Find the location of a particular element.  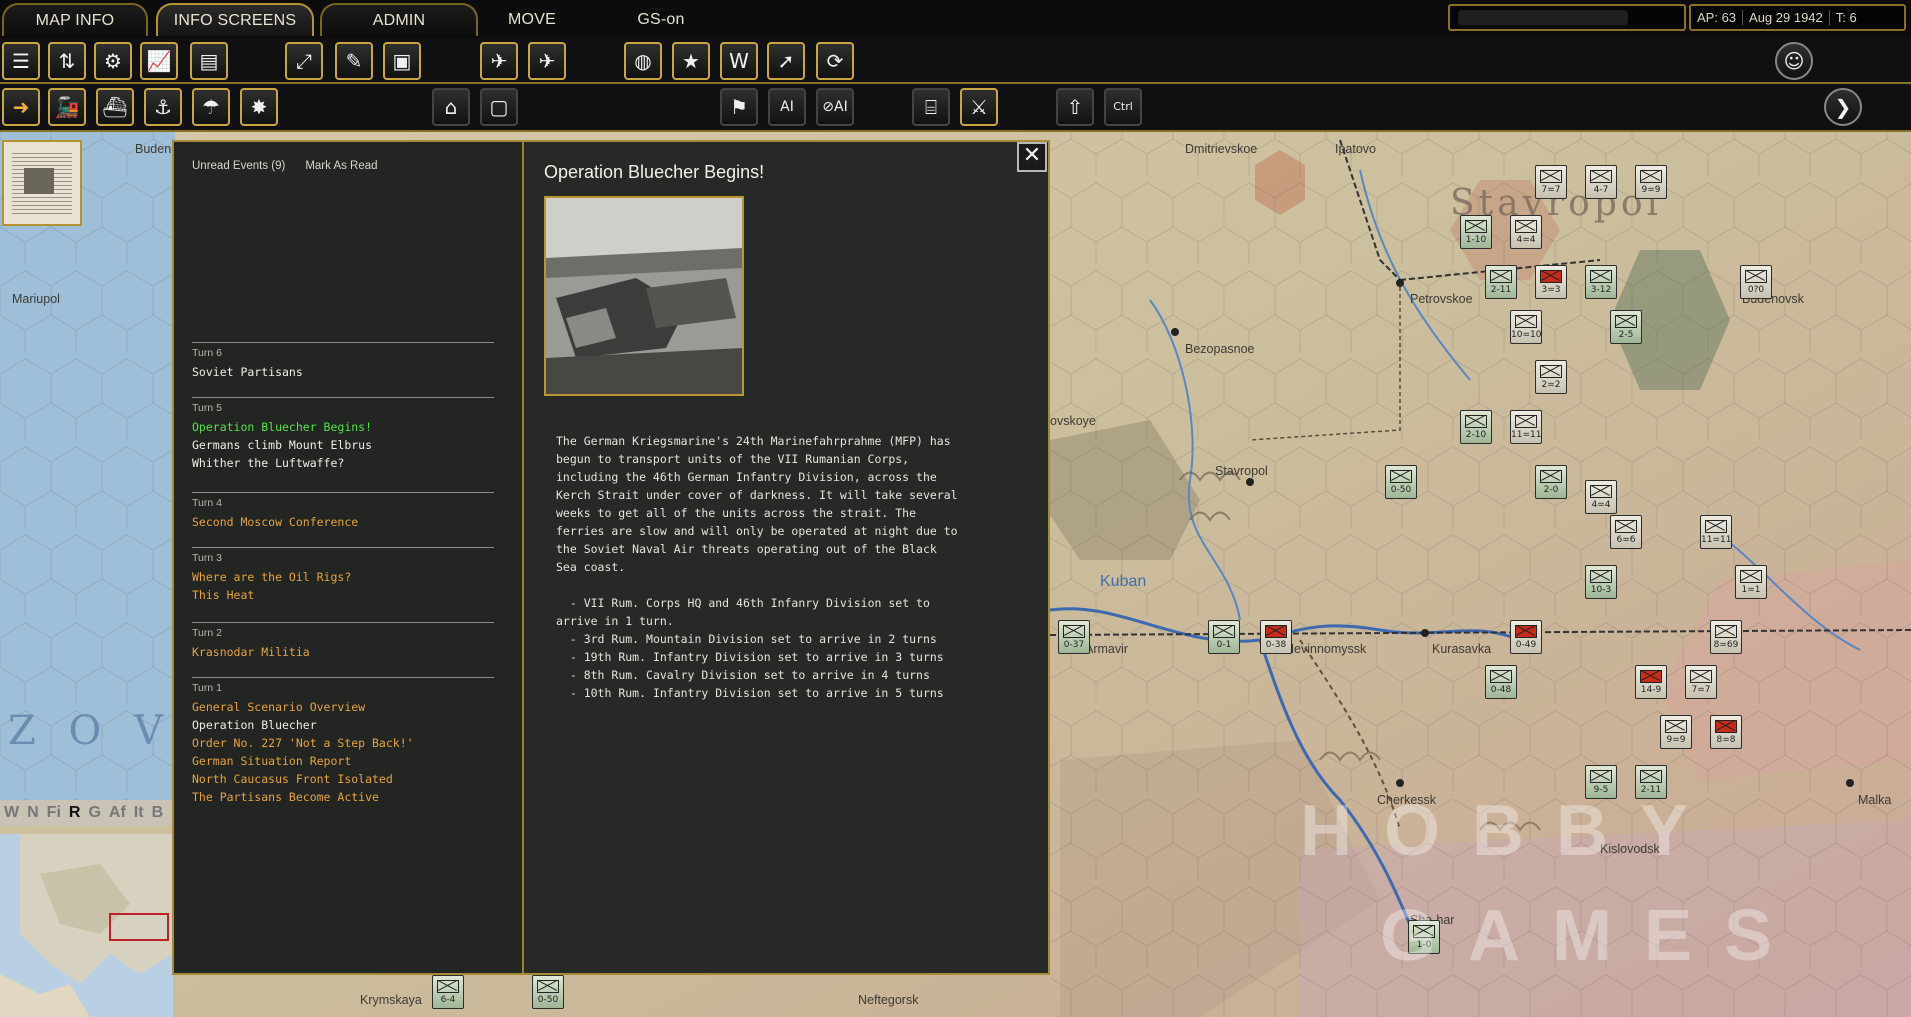

up-arrow-icon: ⇧ is located at coordinates (1075, 107).